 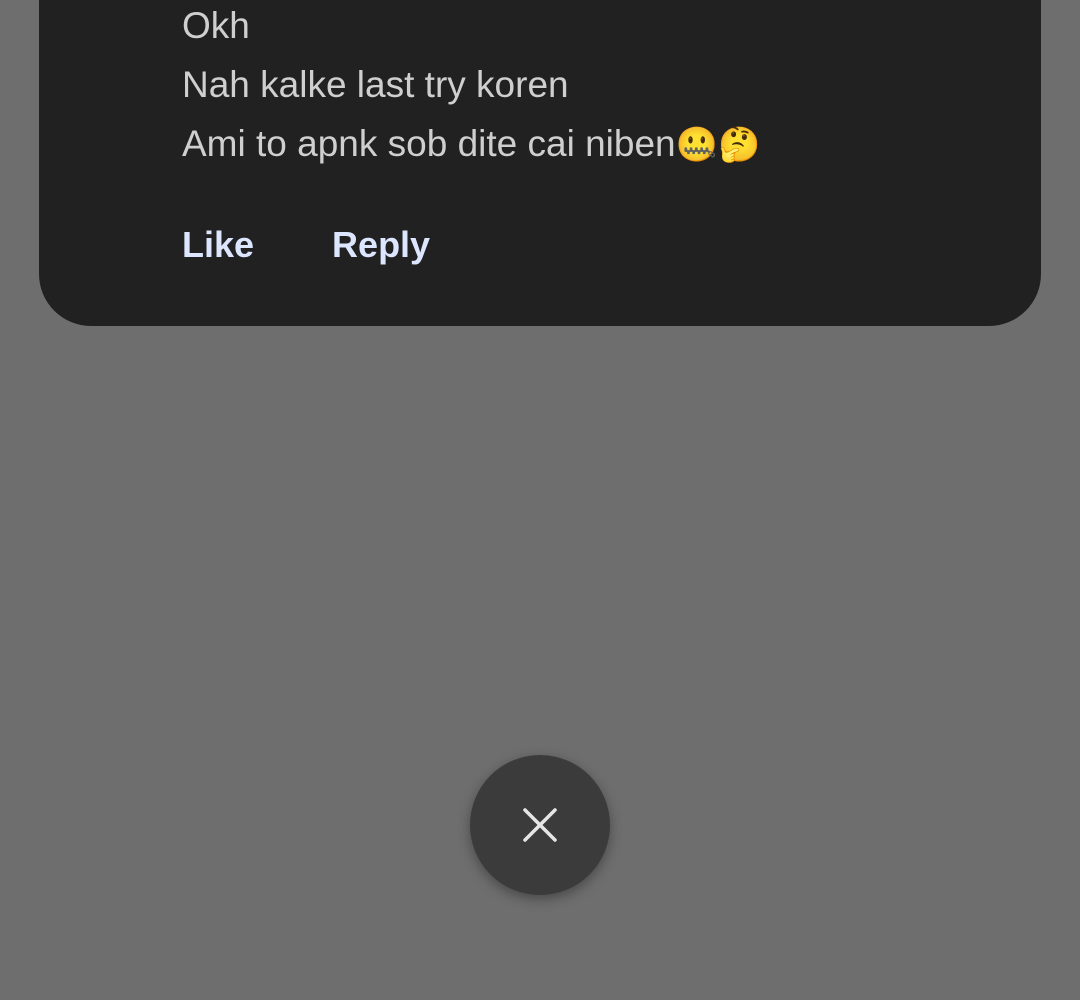 I want to click on message-line: Nah kalke last try koren, so click(x=471, y=84).